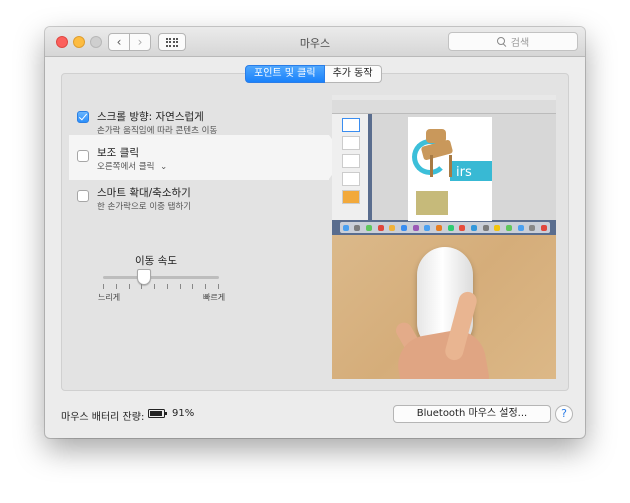 This screenshot has width=630, height=503. What do you see at coordinates (143, 277) in the screenshot?
I see `tracking-speed-knob` at bounding box center [143, 277].